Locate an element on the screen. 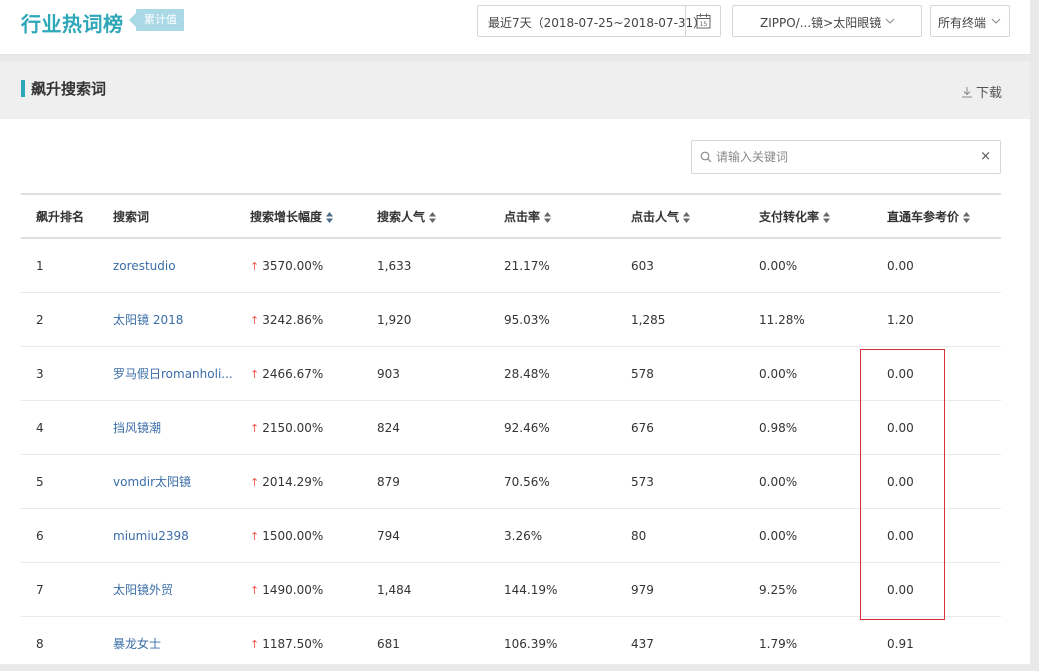 This screenshot has width=1039, height=671. cell-popularity: 903 is located at coordinates (440, 373).